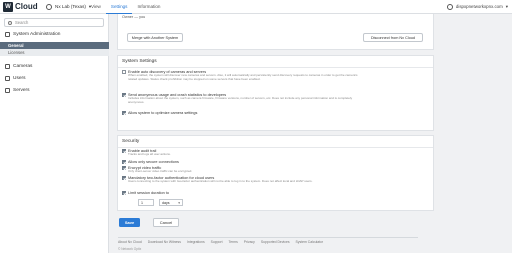  Describe the element at coordinates (7, 90) in the screenshot. I see `server-icon` at that location.